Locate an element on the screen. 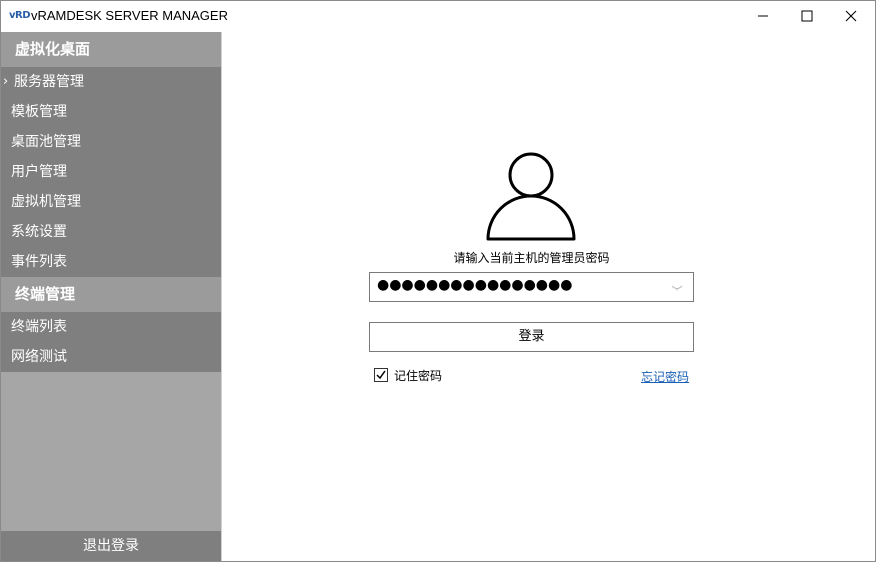 The width and height of the screenshot is (876, 562). maximize-icon is located at coordinates (807, 16).